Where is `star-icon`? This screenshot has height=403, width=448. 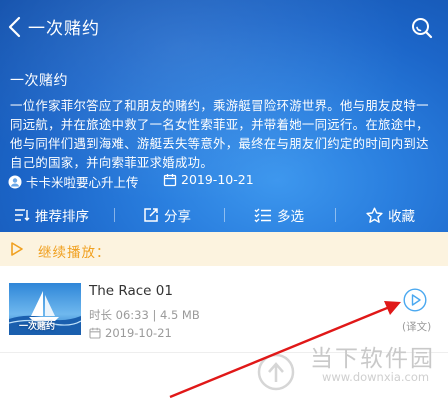
star-icon is located at coordinates (374, 215).